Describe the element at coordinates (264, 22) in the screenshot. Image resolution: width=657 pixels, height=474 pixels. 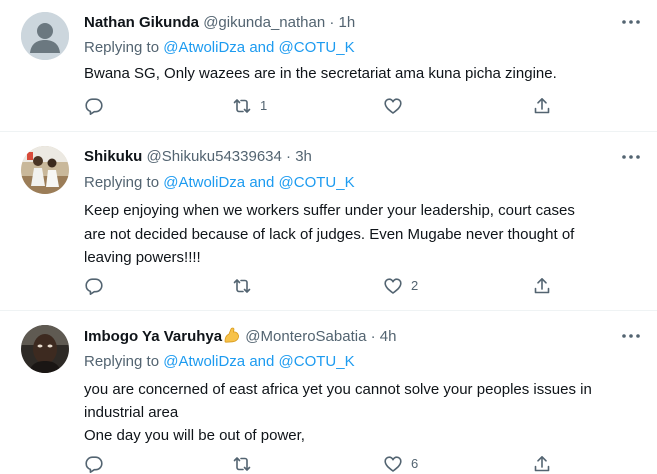
I see `author-handle: @gikunda_nathan` at that location.